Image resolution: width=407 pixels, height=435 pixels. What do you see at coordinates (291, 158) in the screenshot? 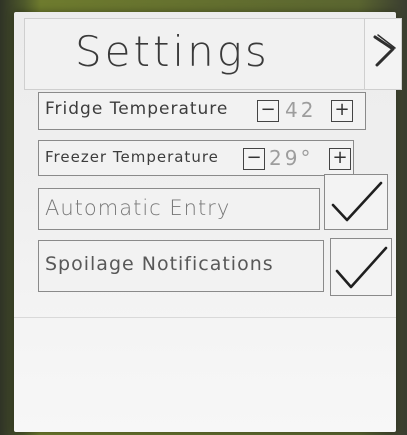
I see `freezer-temperature-value: 29°` at bounding box center [291, 158].